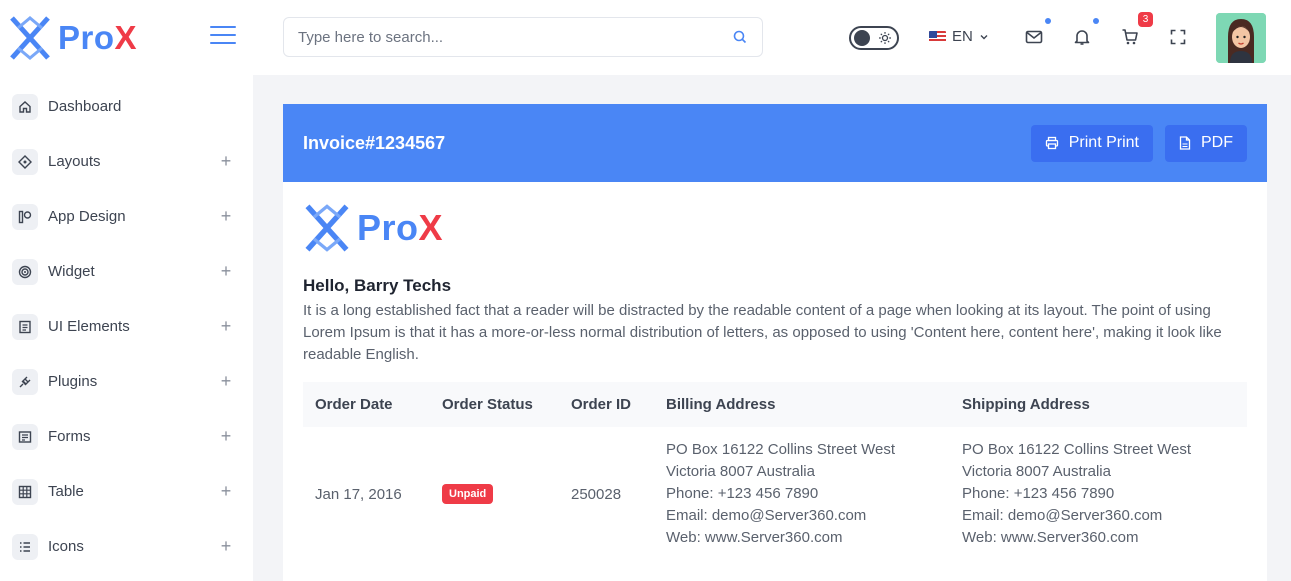 This screenshot has width=1291, height=581. What do you see at coordinates (25, 491) in the screenshot?
I see `table-icon` at bounding box center [25, 491].